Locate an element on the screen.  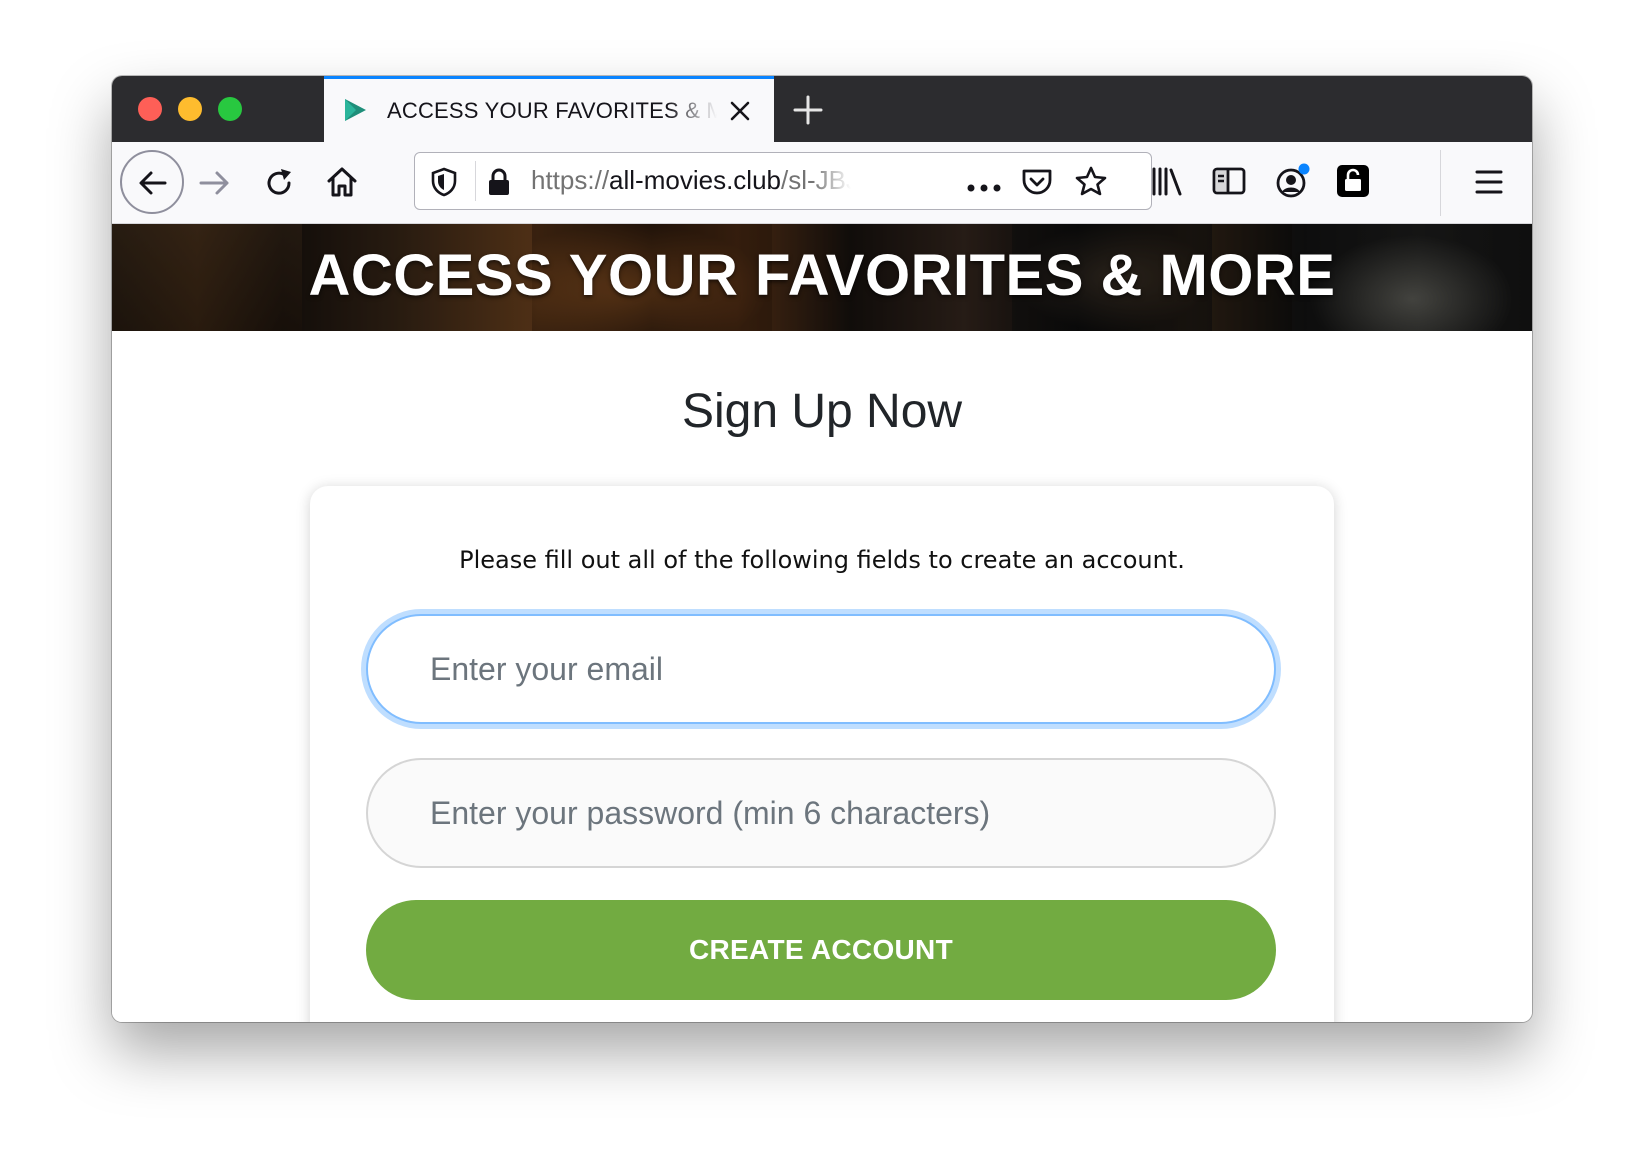
page-actions-icon is located at coordinates (984, 188).